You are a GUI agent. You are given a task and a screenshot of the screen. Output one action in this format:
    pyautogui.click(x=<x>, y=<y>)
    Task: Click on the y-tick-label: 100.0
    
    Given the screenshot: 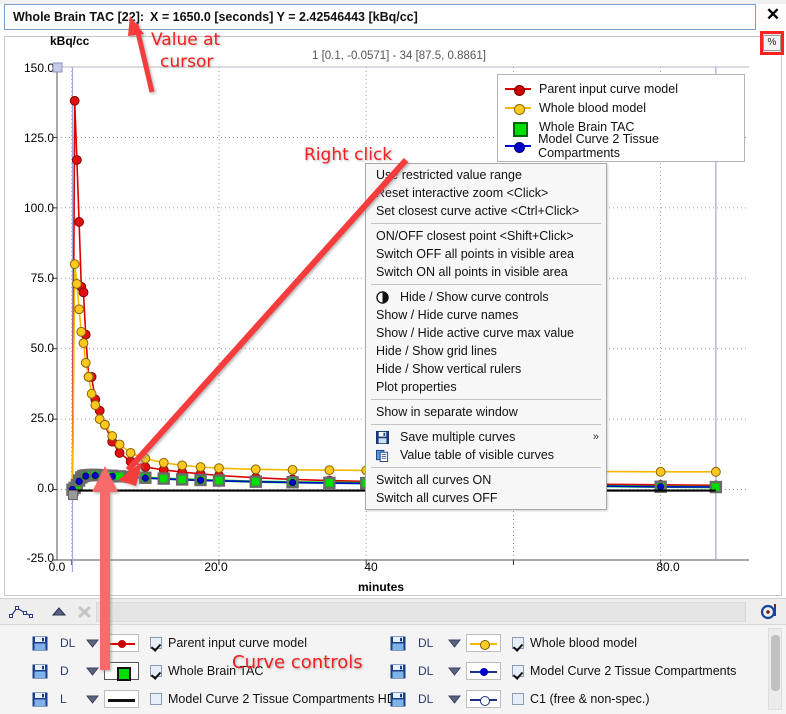 What is the action you would take?
    pyautogui.click(x=38, y=208)
    